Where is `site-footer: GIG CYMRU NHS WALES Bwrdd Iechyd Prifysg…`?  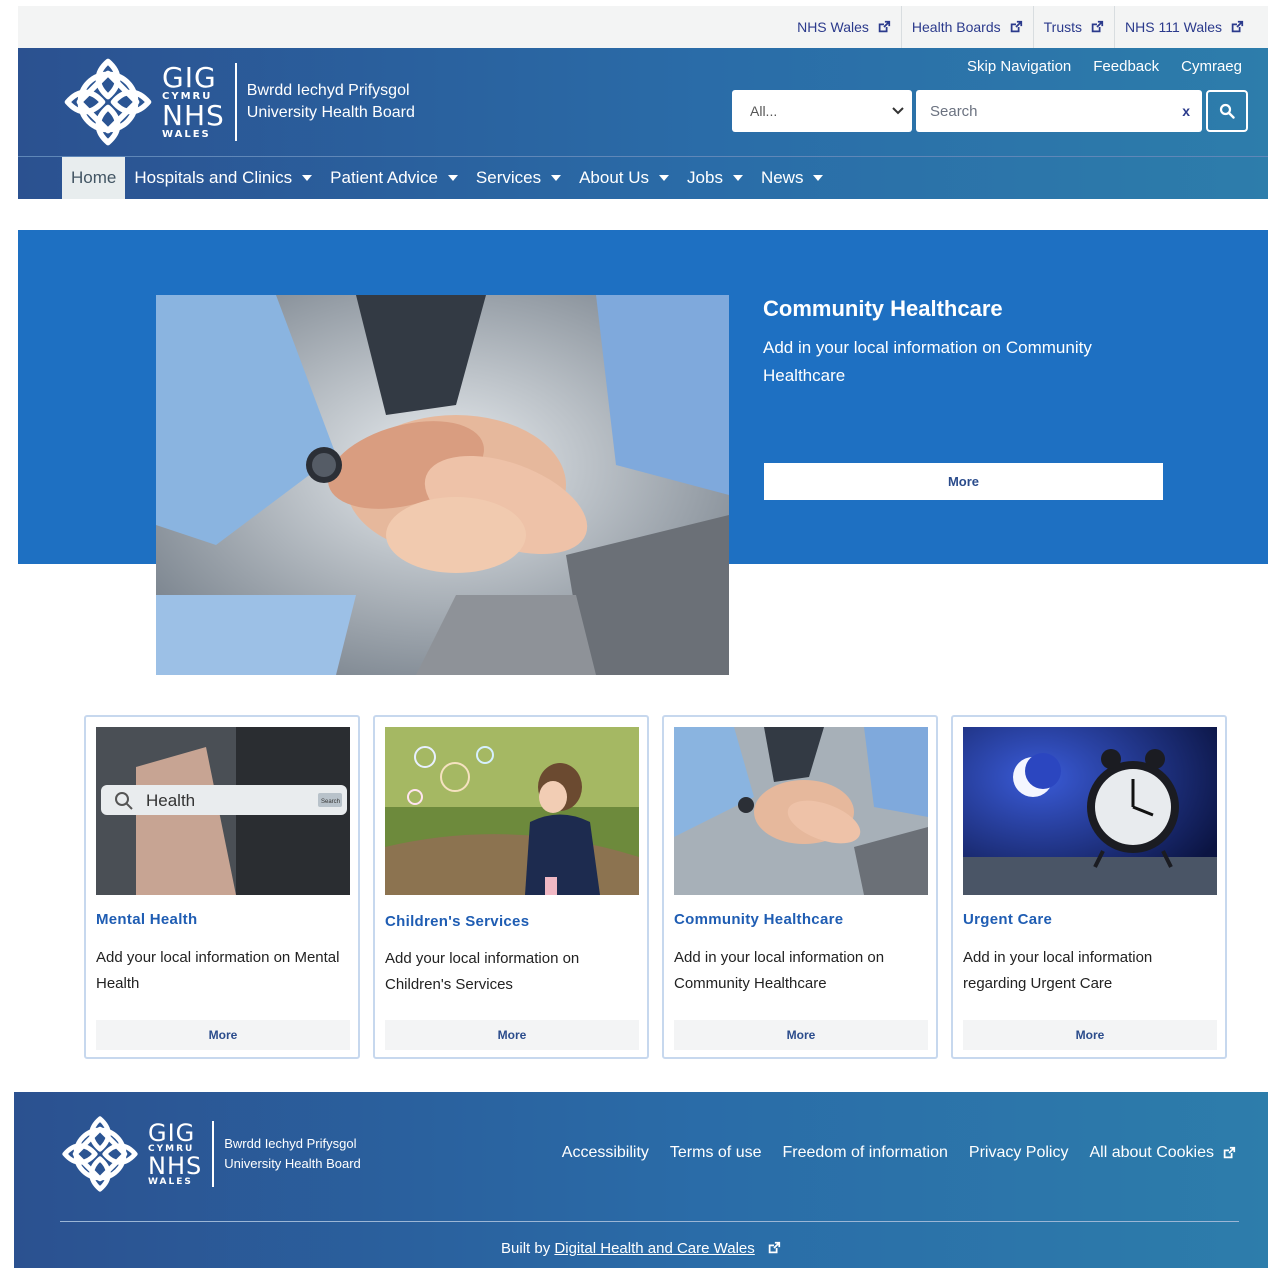 site-footer: GIG CYMRU NHS WALES Bwrdd Iechyd Prifysg… is located at coordinates (641, 1180).